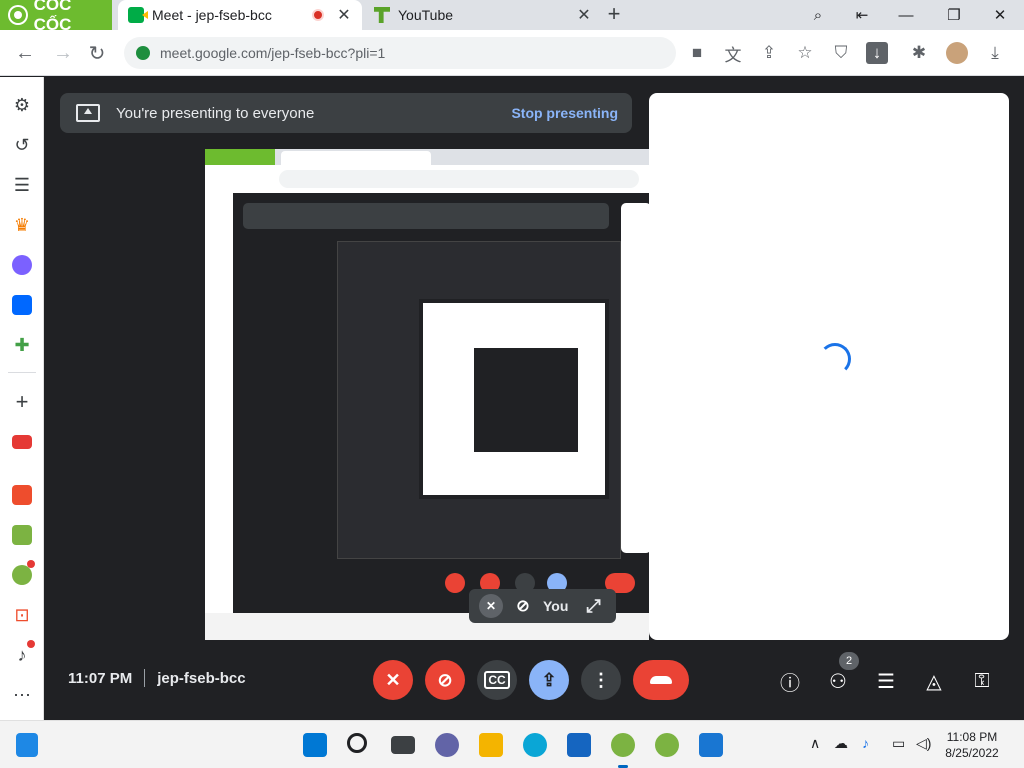  What do you see at coordinates (957, 53) in the screenshot?
I see `profile-avatar` at bounding box center [957, 53].